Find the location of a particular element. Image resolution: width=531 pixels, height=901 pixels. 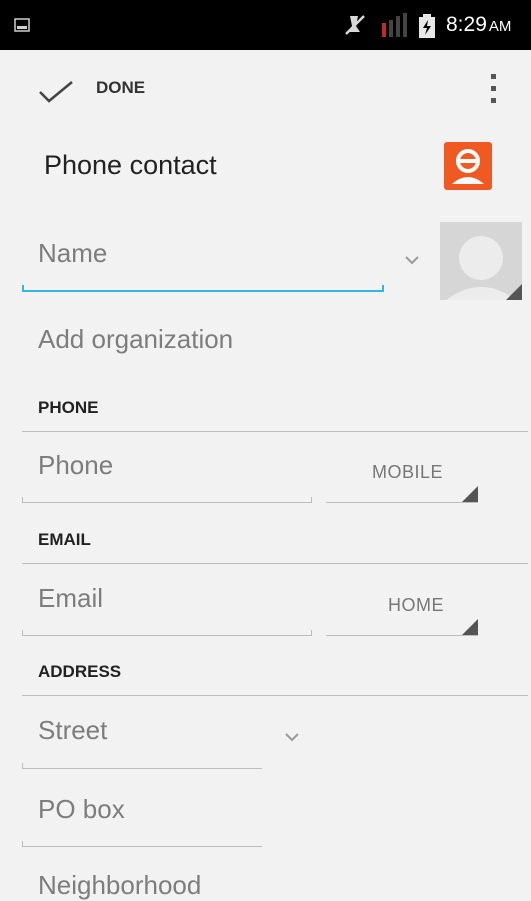

street-underline-tick is located at coordinates (22, 765).